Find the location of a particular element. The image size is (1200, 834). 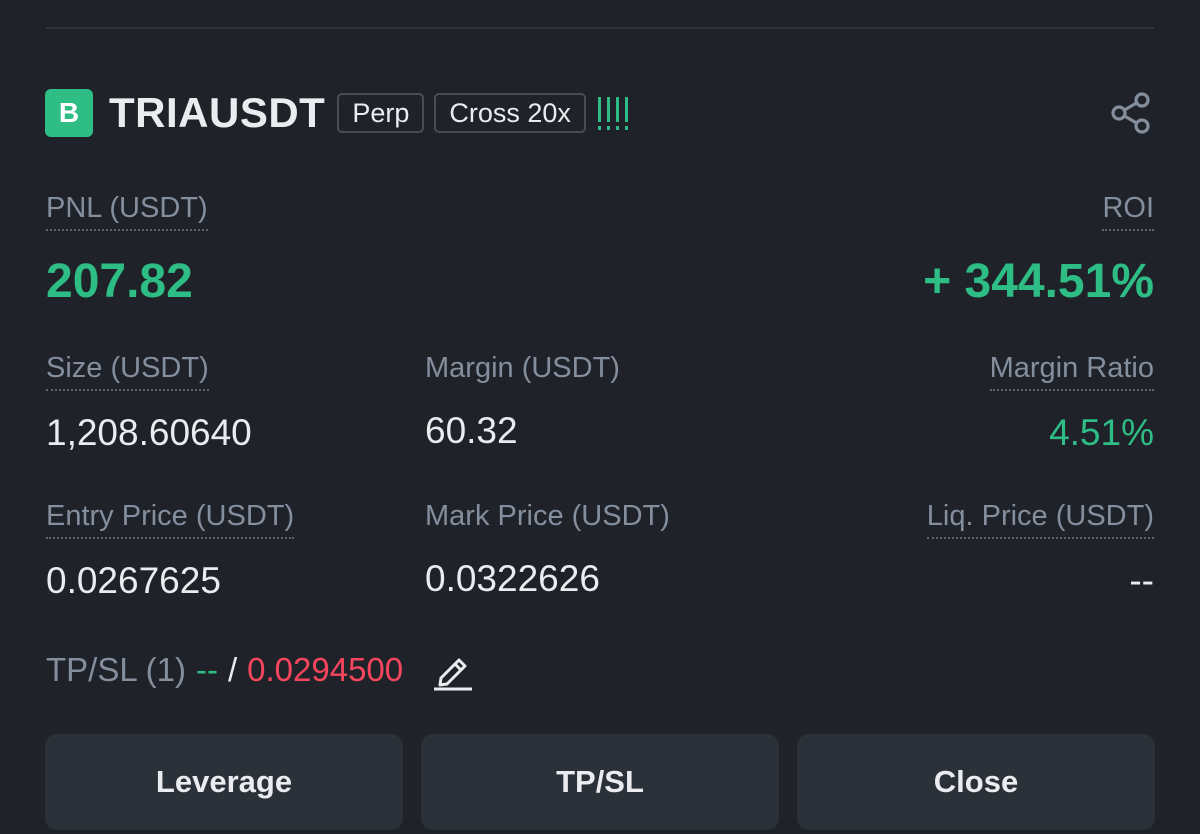

side-badge: B is located at coordinates (69, 113).